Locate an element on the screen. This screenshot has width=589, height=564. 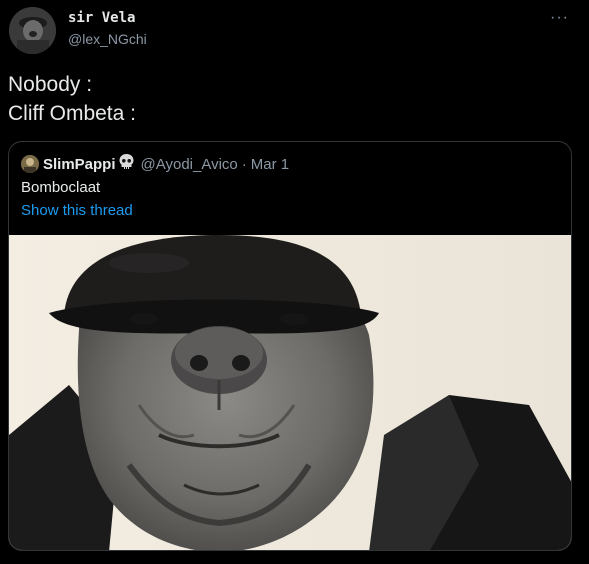
tweet-line: Cliff Ombeta : is located at coordinates (72, 113).